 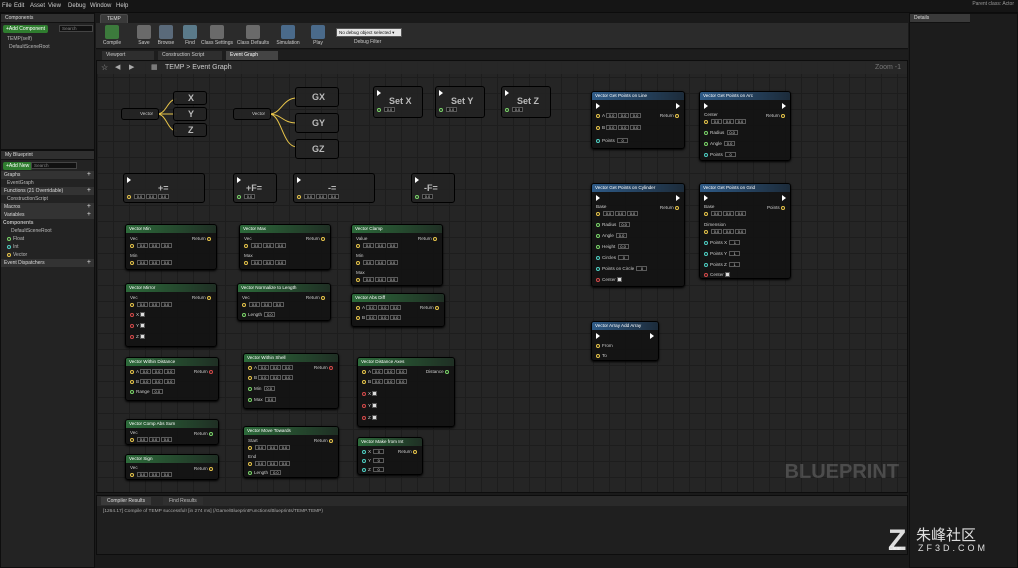 What do you see at coordinates (47, 191) in the screenshot?
I see `section-functions: Functions (21 Overridable) +` at bounding box center [47, 191].